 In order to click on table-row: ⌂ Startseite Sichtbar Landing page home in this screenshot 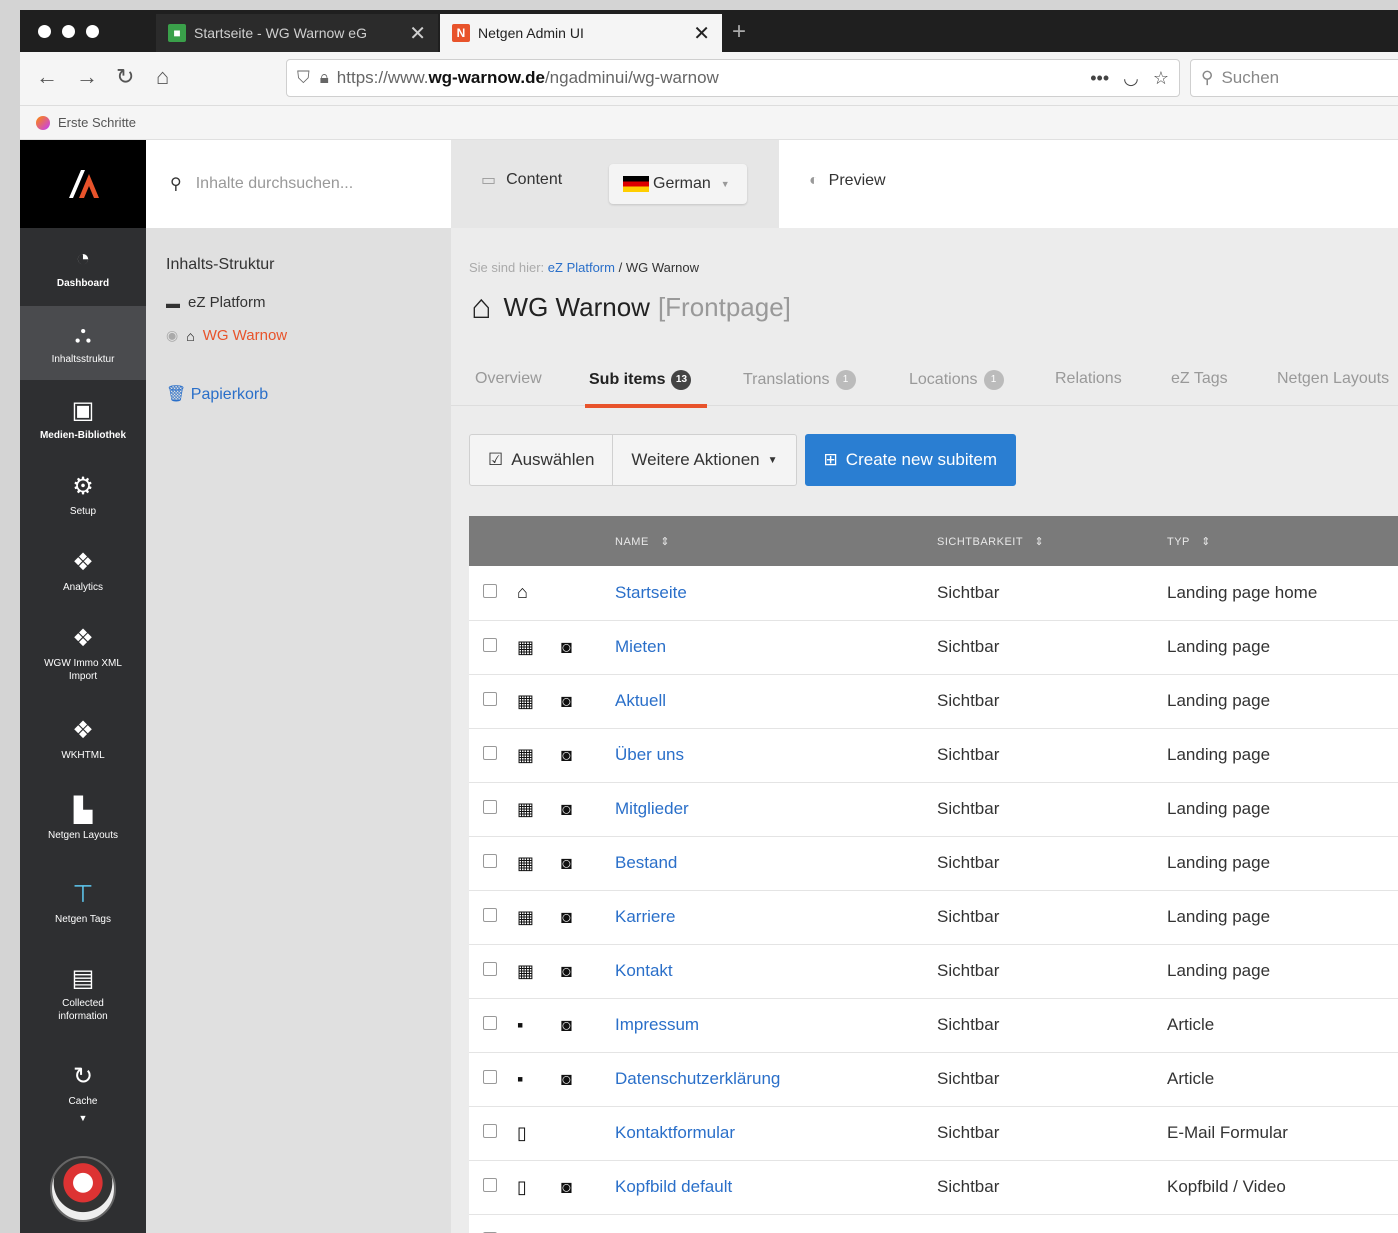, I will do `click(933, 593)`.